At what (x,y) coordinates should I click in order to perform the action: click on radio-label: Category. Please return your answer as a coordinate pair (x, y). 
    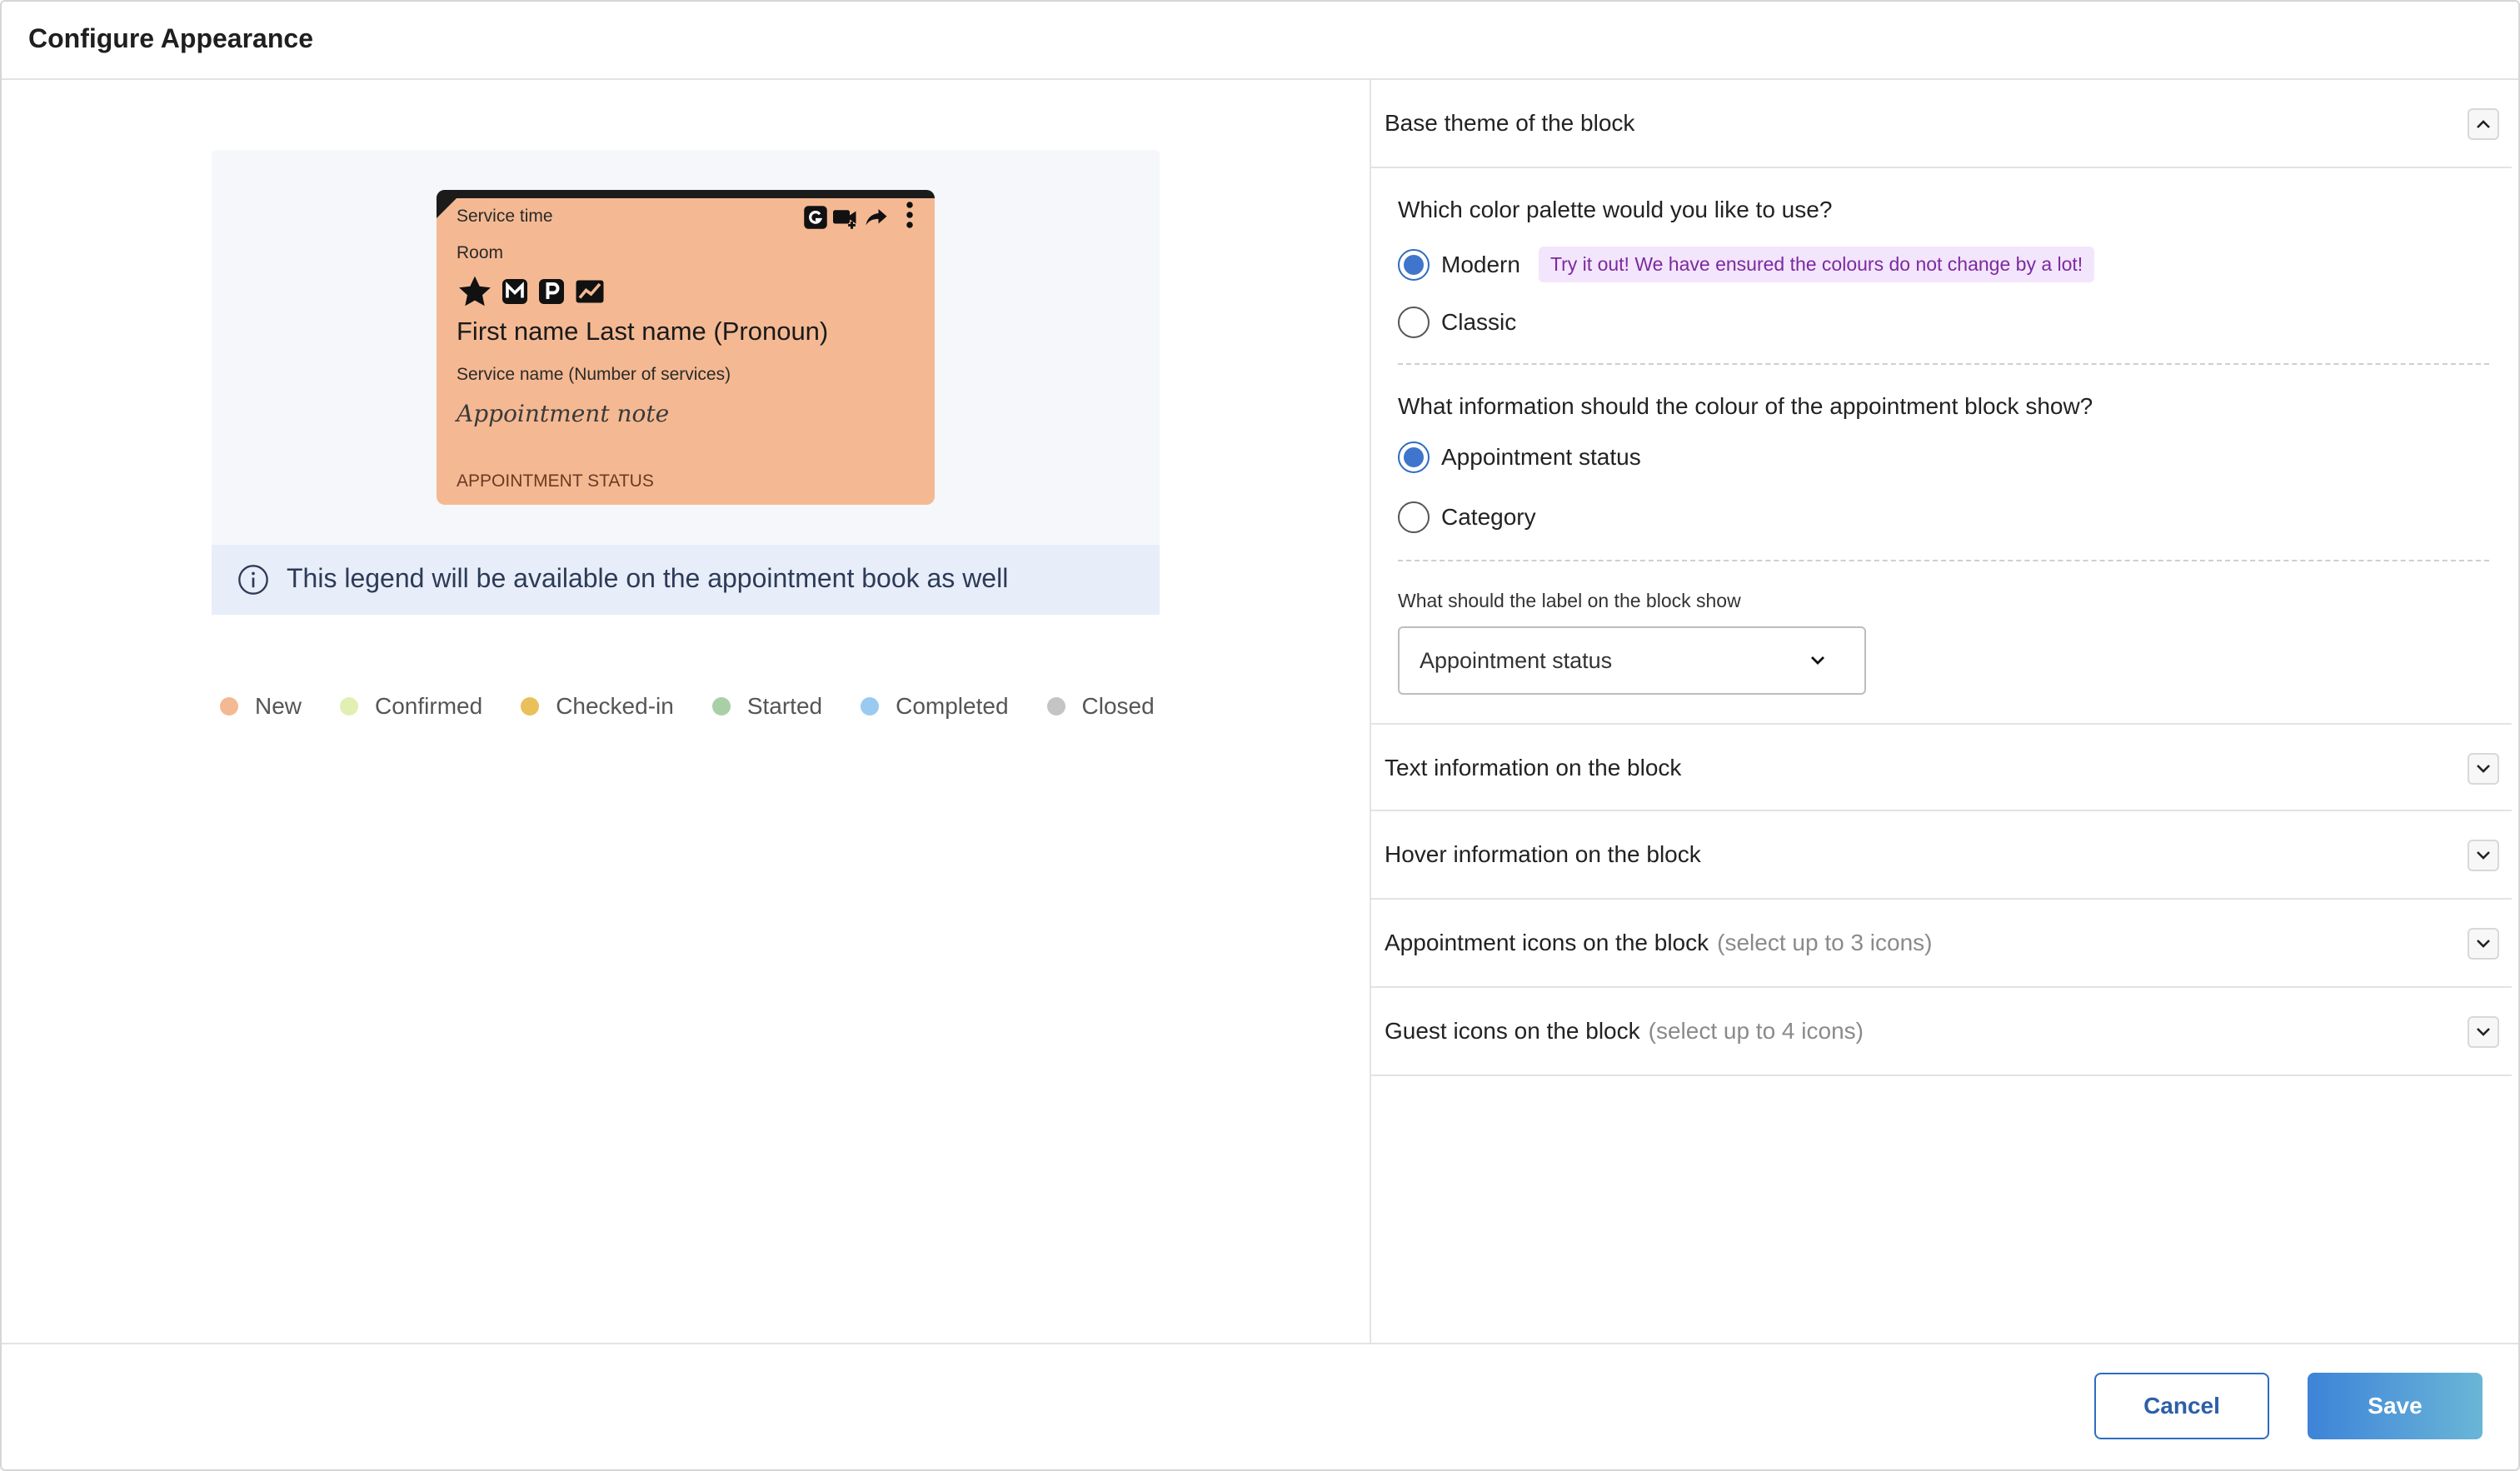
    Looking at the image, I should click on (1488, 517).